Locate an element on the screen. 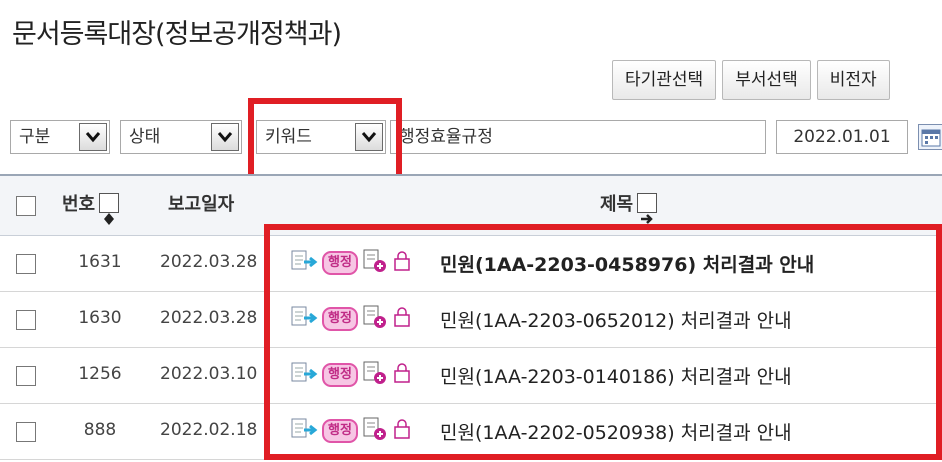 The height and width of the screenshot is (462, 942). start-date-field: 2022.01.01 is located at coordinates (842, 137).